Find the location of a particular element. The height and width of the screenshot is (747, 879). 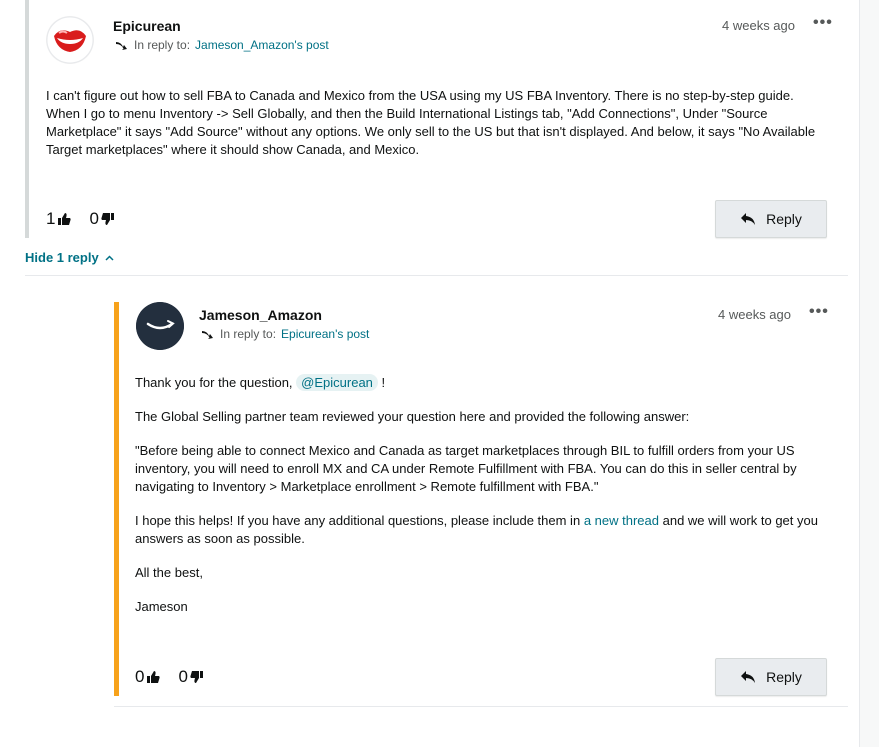

upvote-count: 1 is located at coordinates (51, 218).